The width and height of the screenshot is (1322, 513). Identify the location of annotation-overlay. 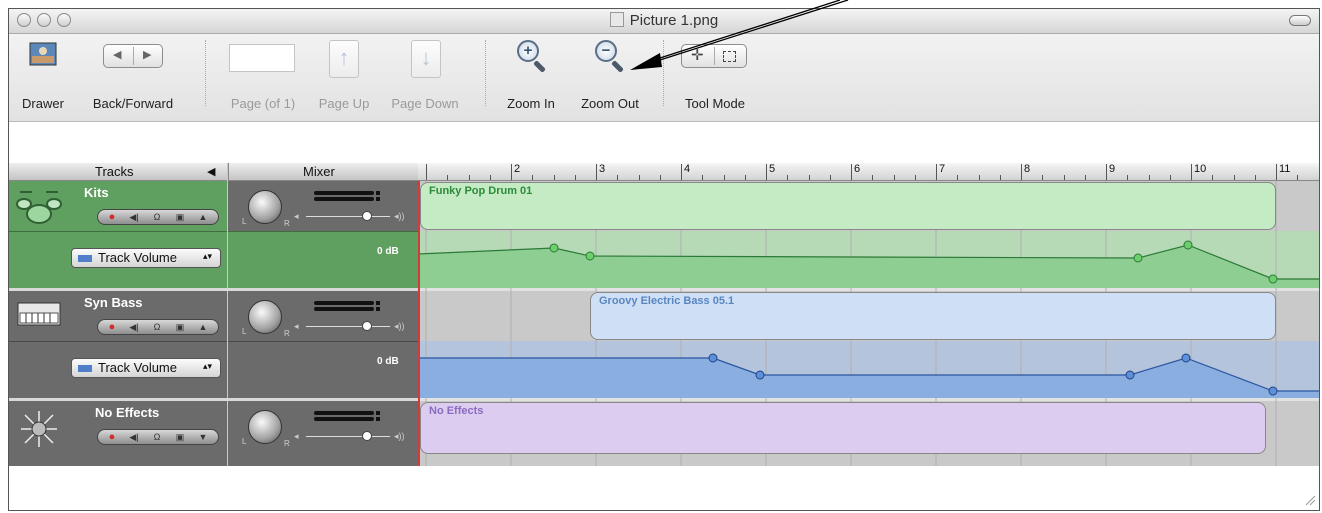
(739, 35).